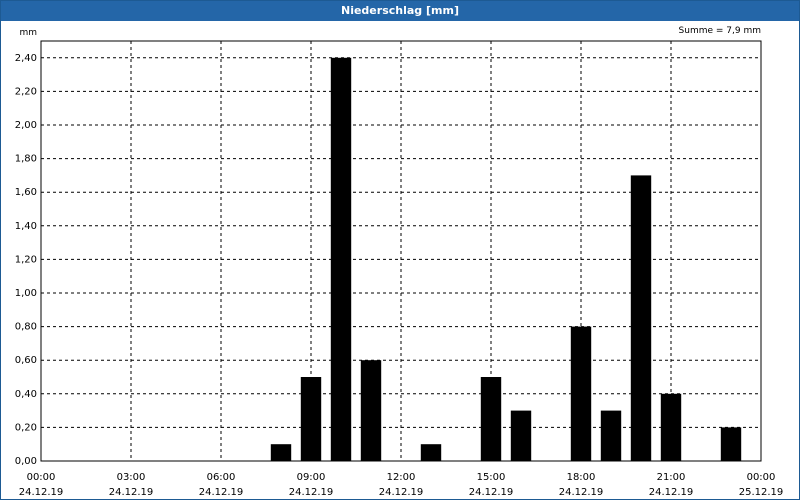 The width and height of the screenshot is (800, 500). Describe the element at coordinates (311, 477) in the screenshot. I see `x-tick-time: 09:00` at that location.